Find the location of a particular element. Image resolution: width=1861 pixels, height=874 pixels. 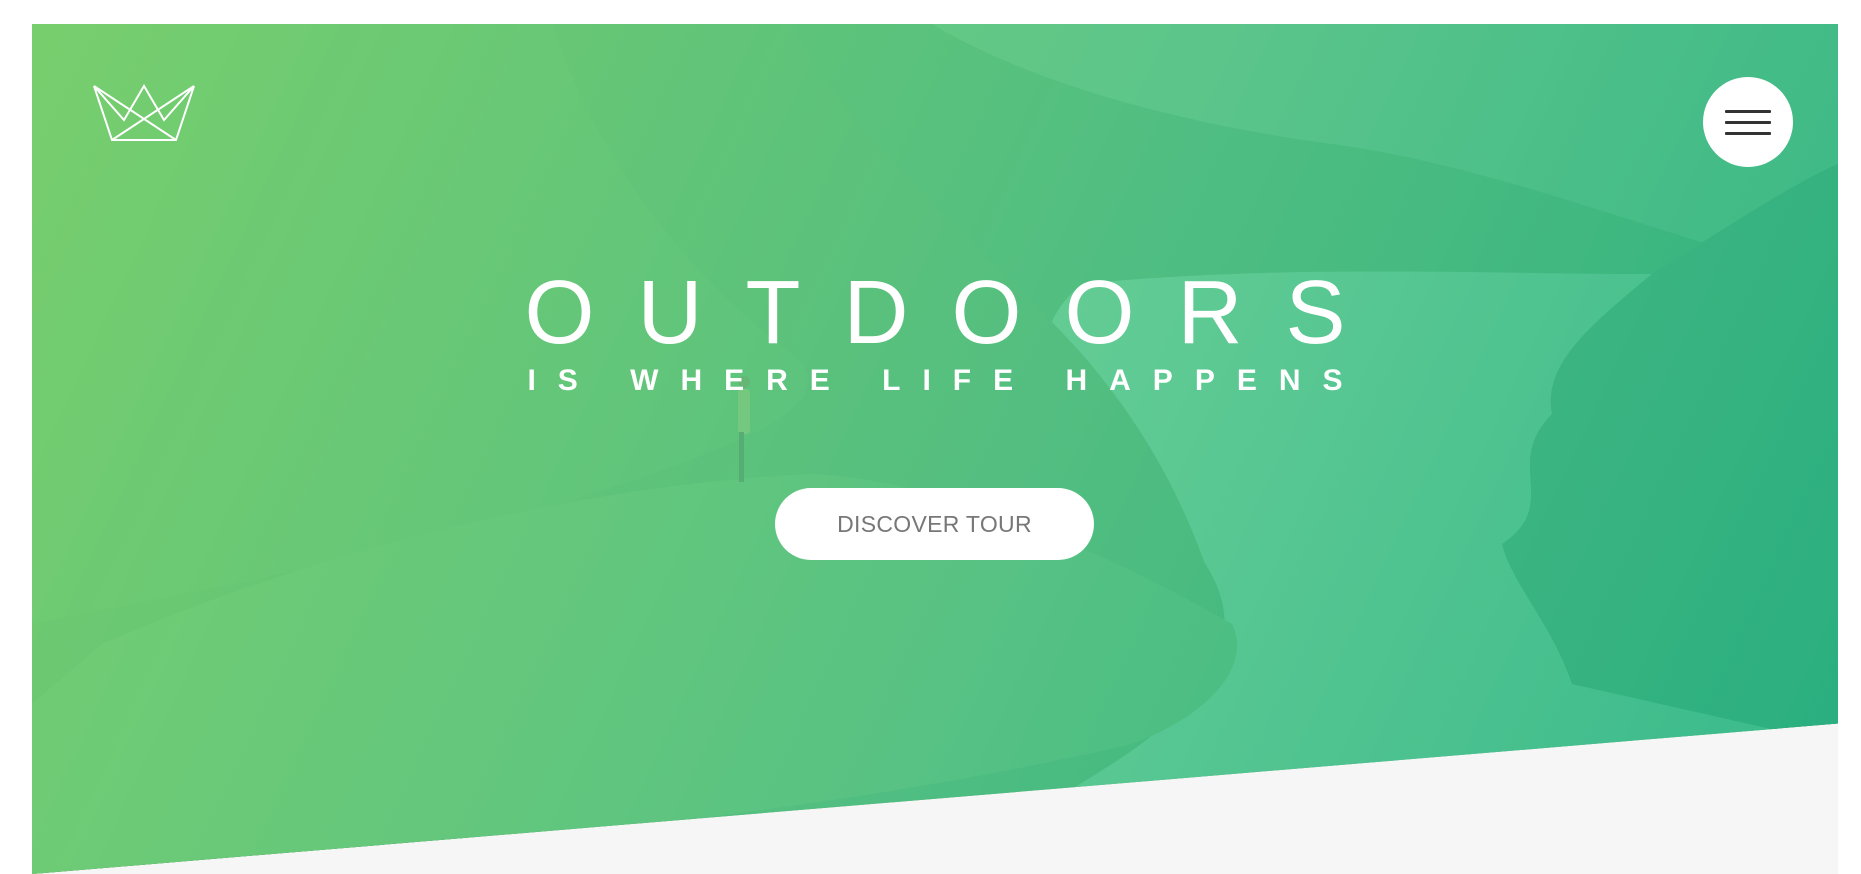

hero-subtitle: IS WHERE LIFE HAPPENS is located at coordinates (946, 380).